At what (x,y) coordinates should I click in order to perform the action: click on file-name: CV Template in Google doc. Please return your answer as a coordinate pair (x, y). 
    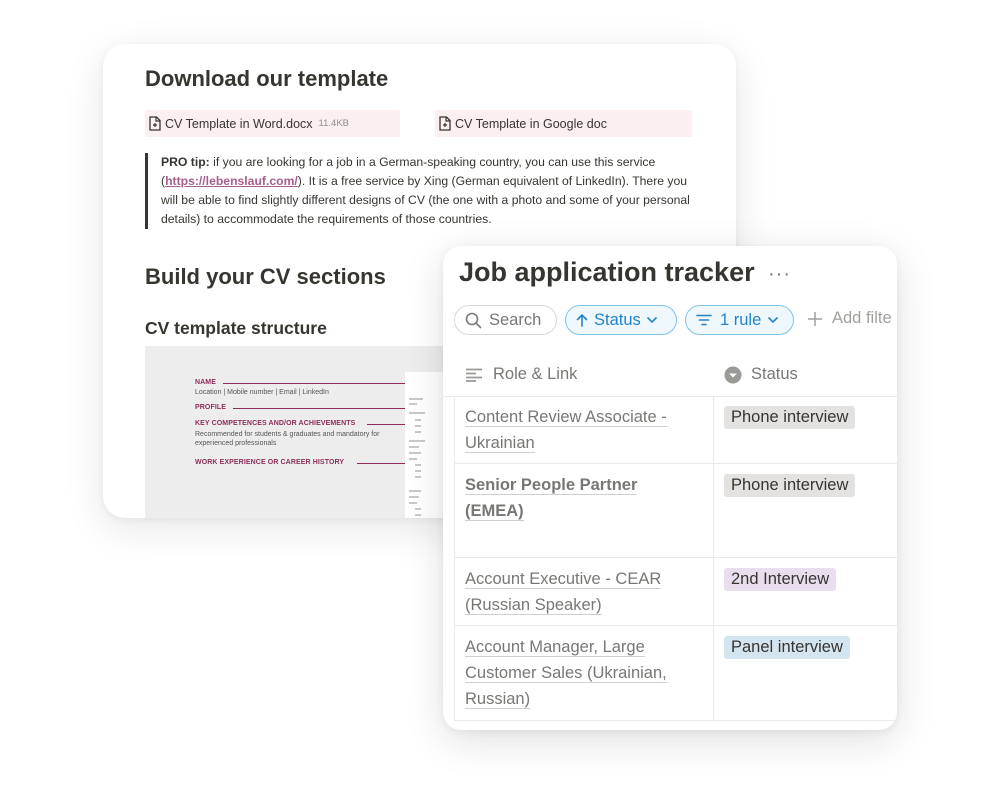
    Looking at the image, I should click on (531, 123).